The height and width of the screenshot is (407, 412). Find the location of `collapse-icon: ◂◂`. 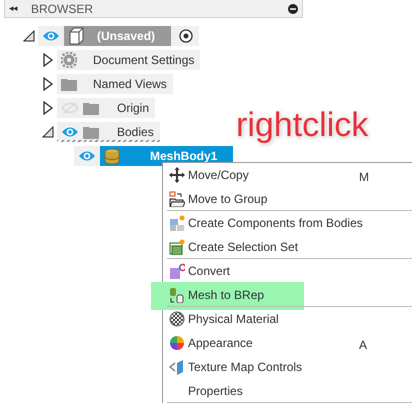

collapse-icon: ◂◂ is located at coordinates (13, 9).